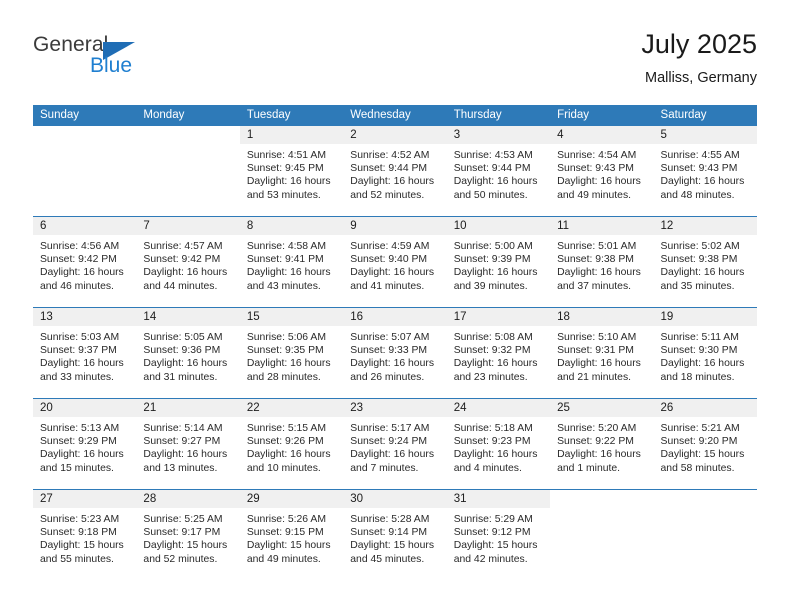  I want to click on day-number: 10, so click(498, 226).